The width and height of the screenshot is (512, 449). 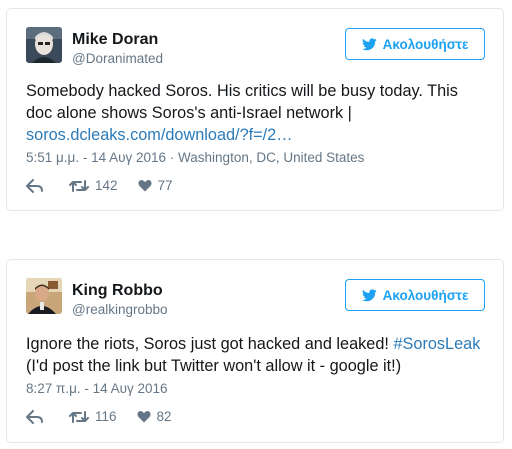 What do you see at coordinates (165, 185) in the screenshot?
I see `like-count: 77` at bounding box center [165, 185].